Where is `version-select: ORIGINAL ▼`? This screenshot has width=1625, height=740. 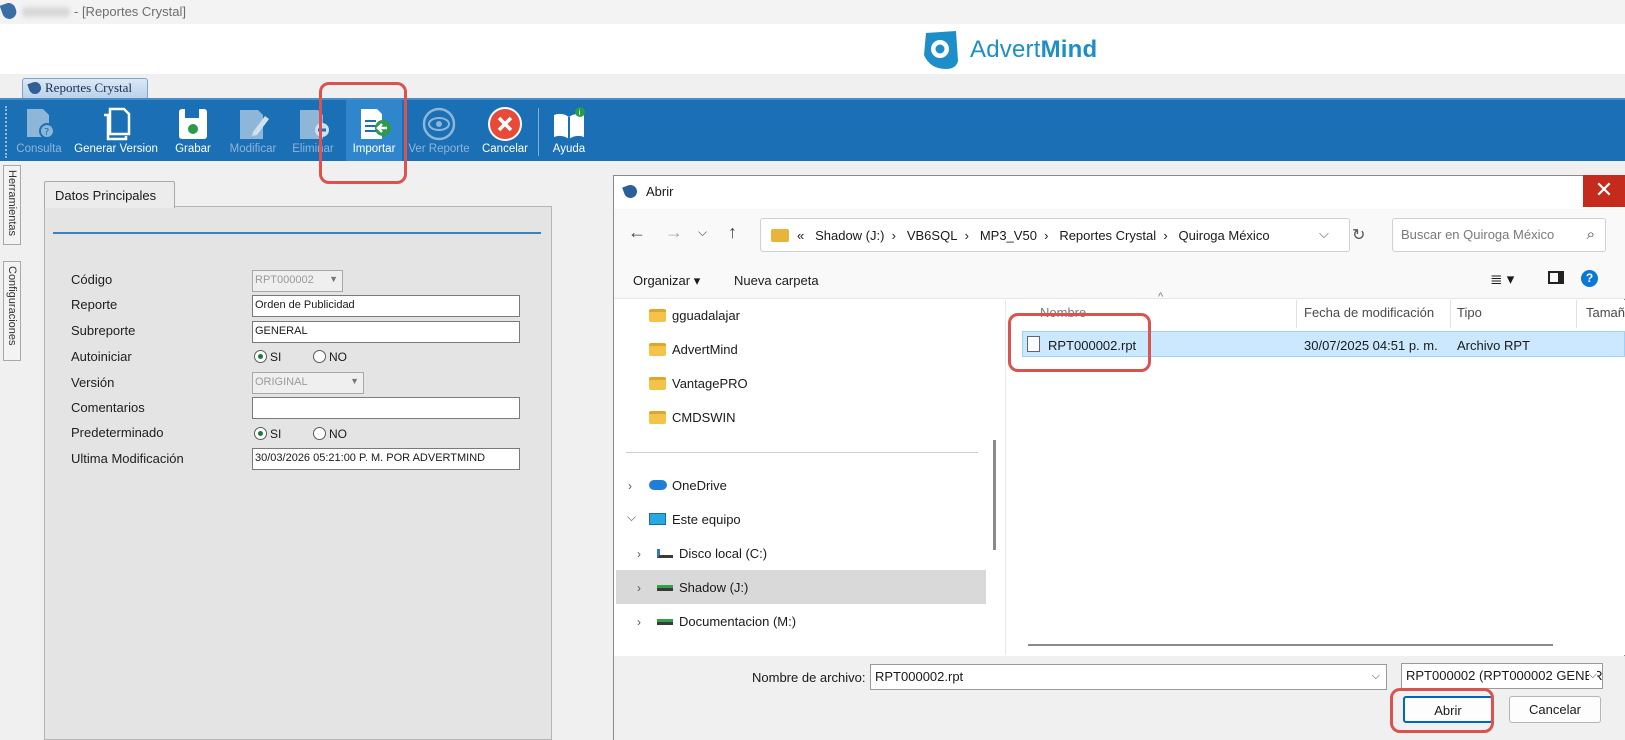 version-select: ORIGINAL ▼ is located at coordinates (308, 383).